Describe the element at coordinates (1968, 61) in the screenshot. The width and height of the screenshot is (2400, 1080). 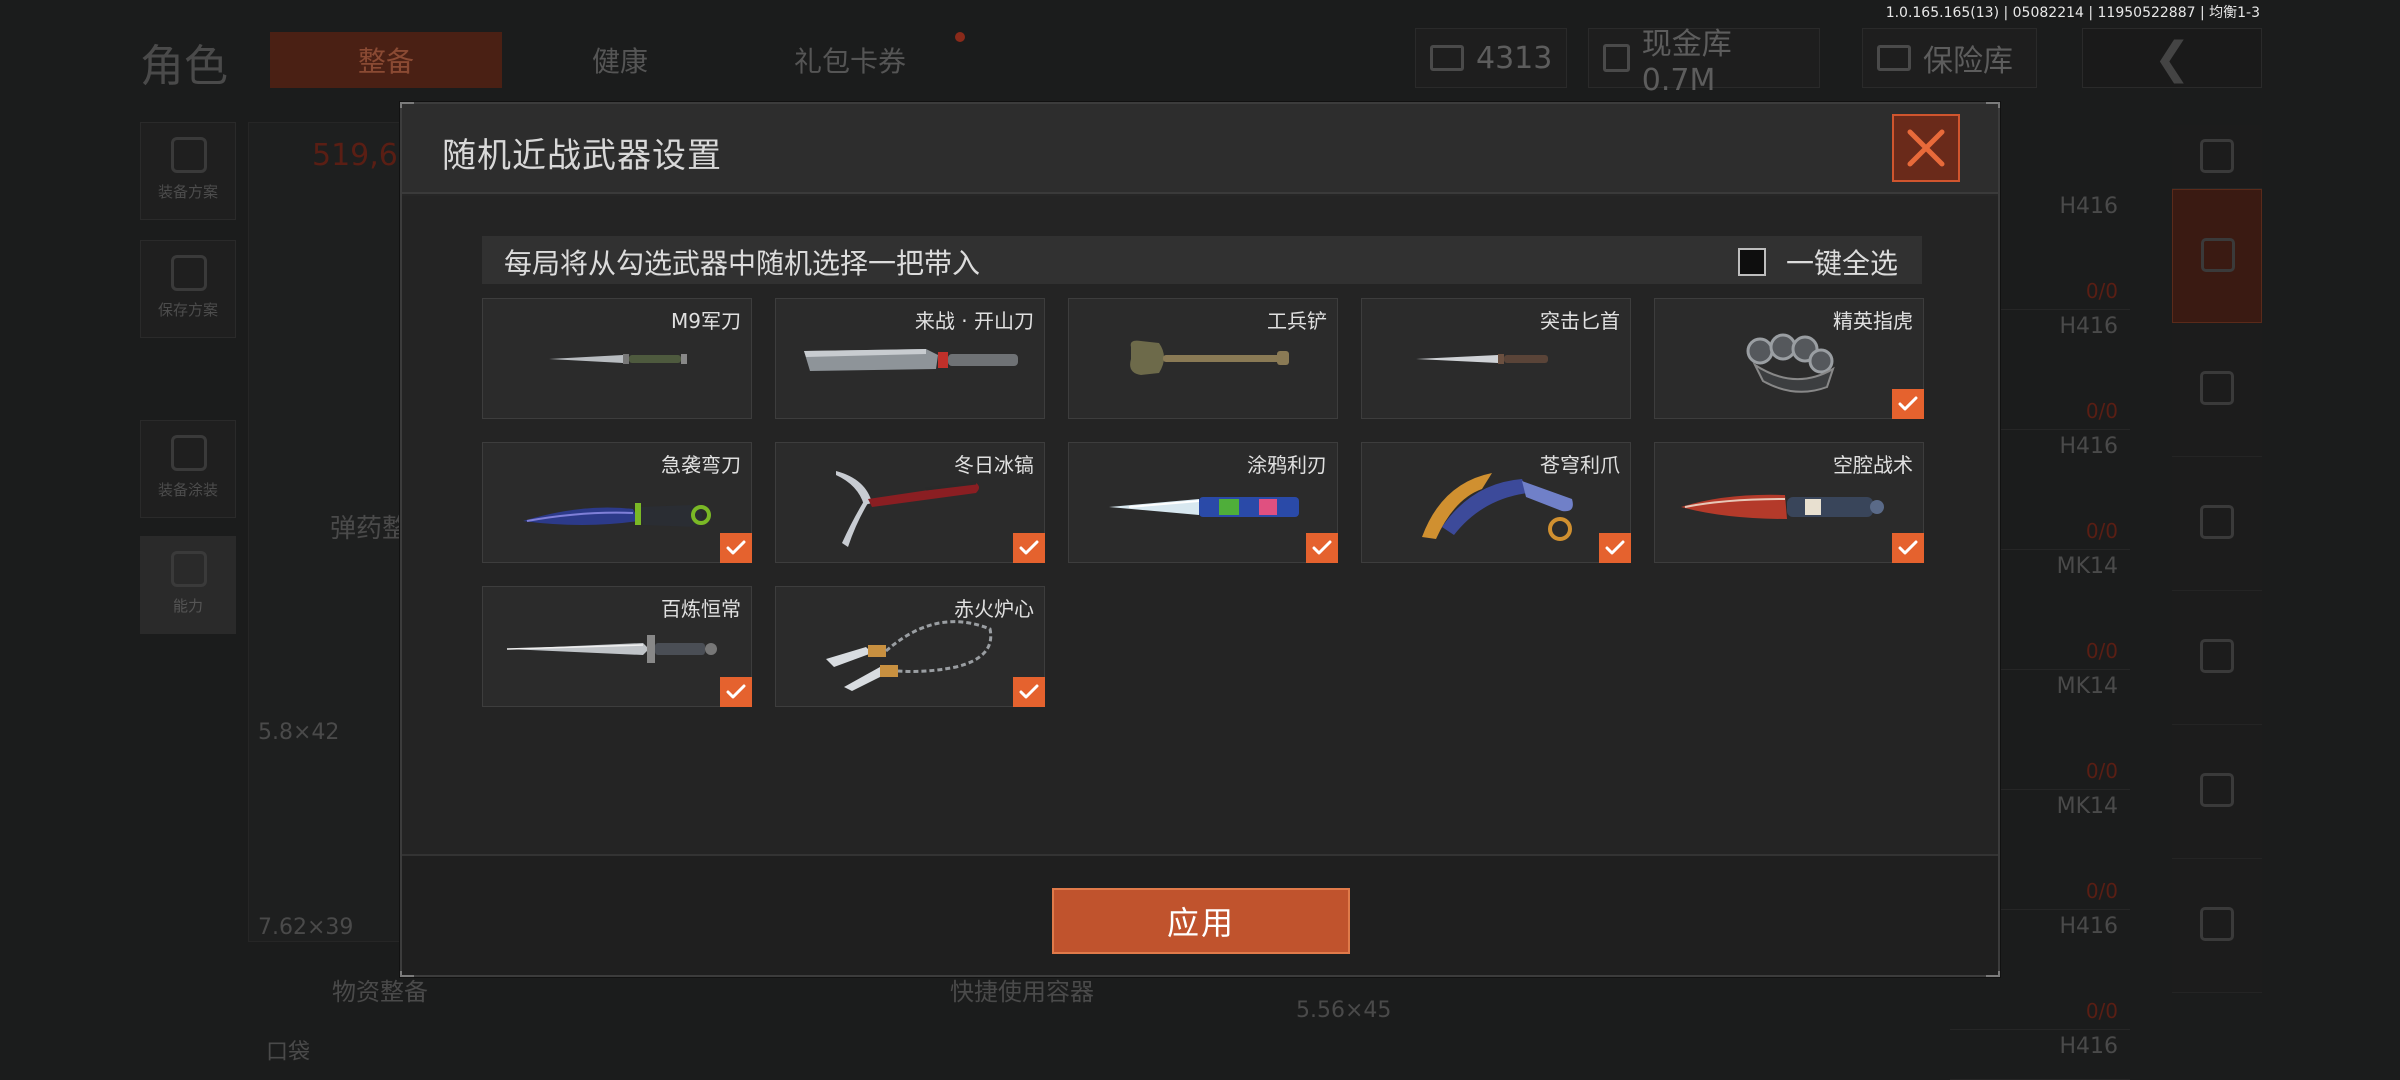
I see `safe-box-label: 保险库` at that location.